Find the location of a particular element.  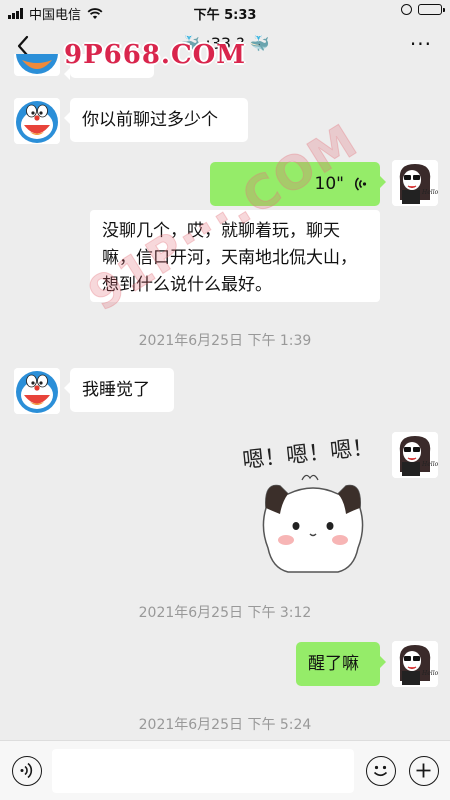

emoji-icon is located at coordinates (381, 771).